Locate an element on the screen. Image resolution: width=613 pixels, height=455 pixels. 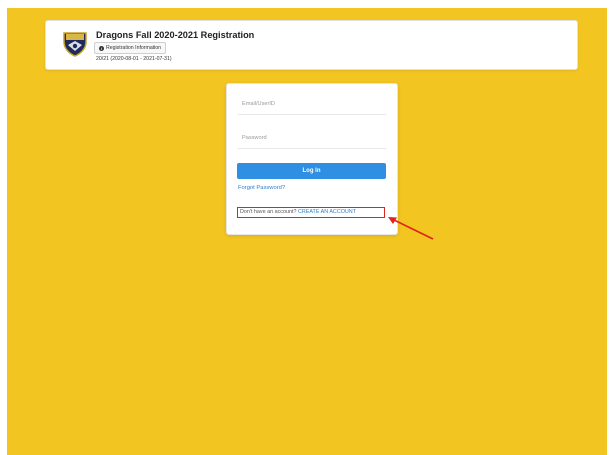
registration-info-button: i Registration Information is located at coordinates (130, 48).